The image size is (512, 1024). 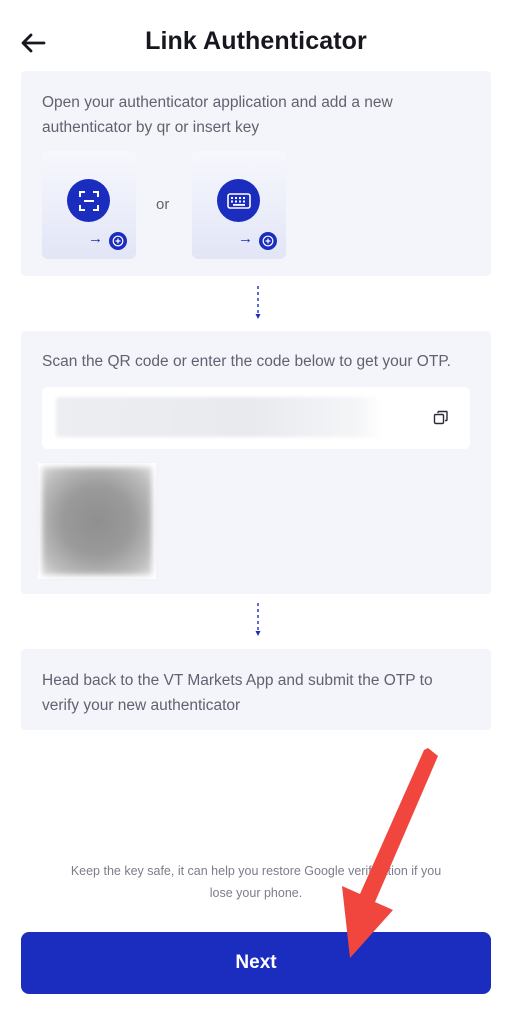 I want to click on copy-icon, so click(x=441, y=418).